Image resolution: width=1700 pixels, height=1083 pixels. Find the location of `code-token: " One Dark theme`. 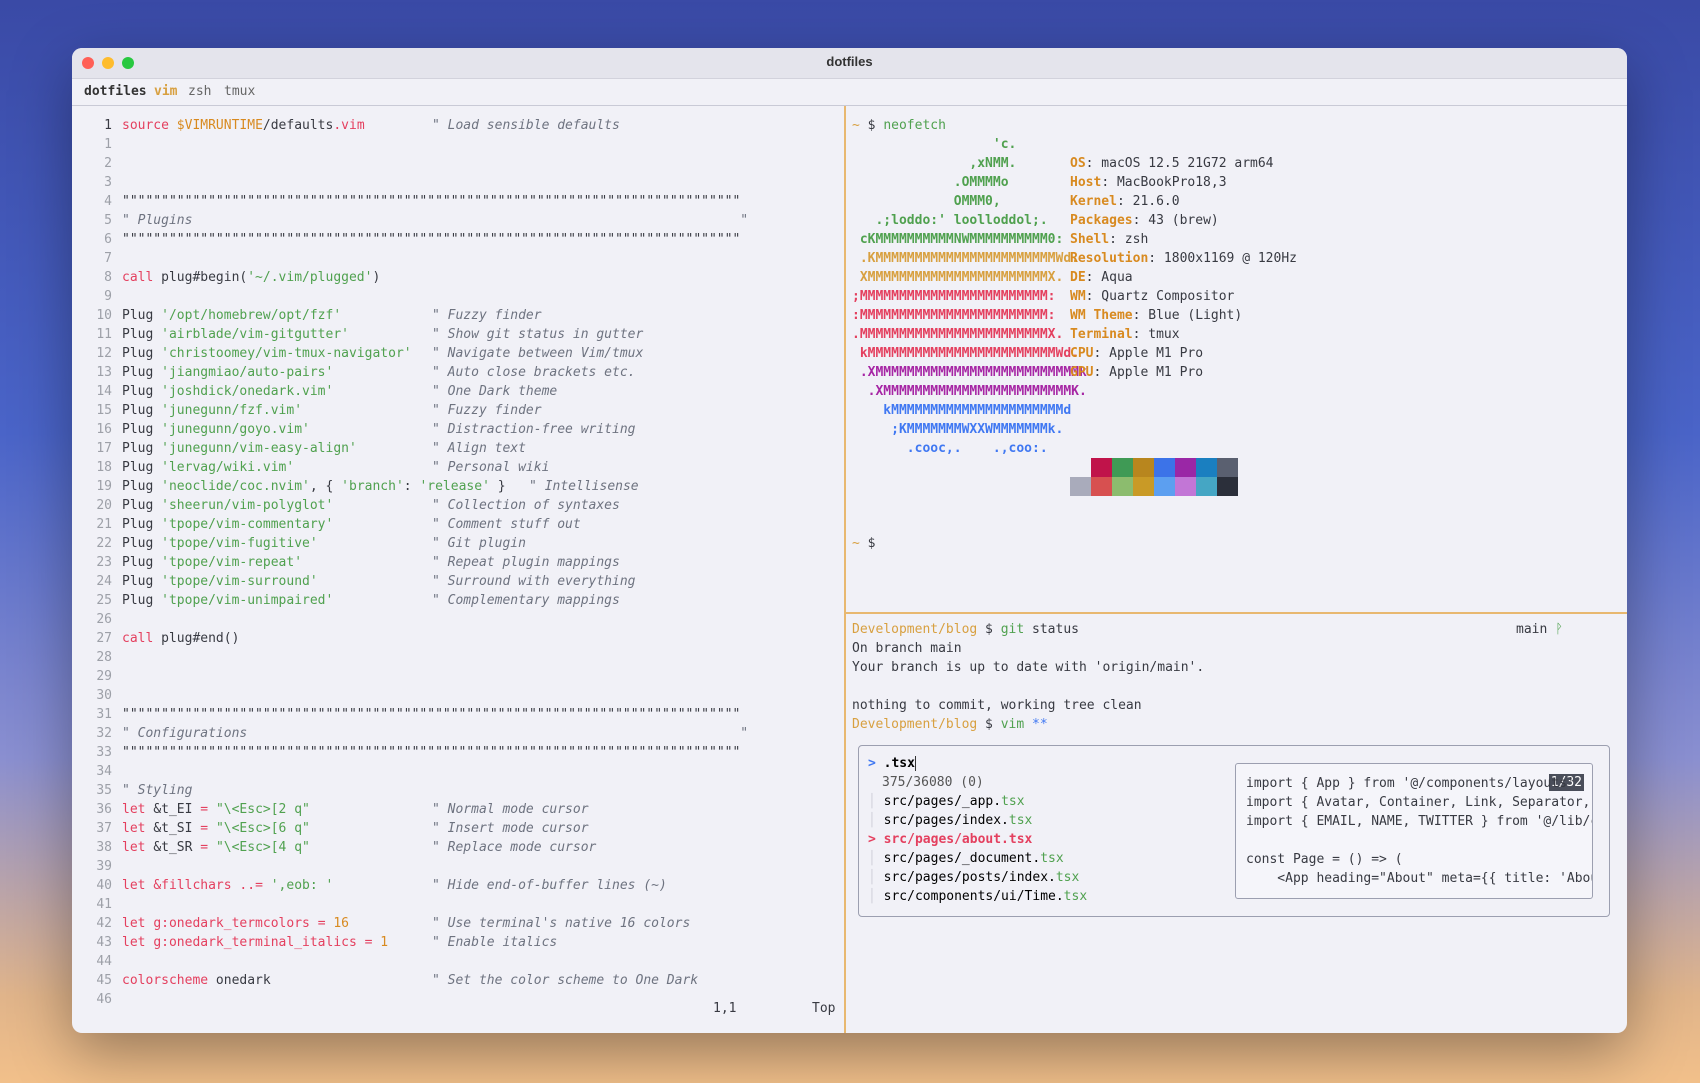

code-token: " One Dark theme is located at coordinates (495, 391).